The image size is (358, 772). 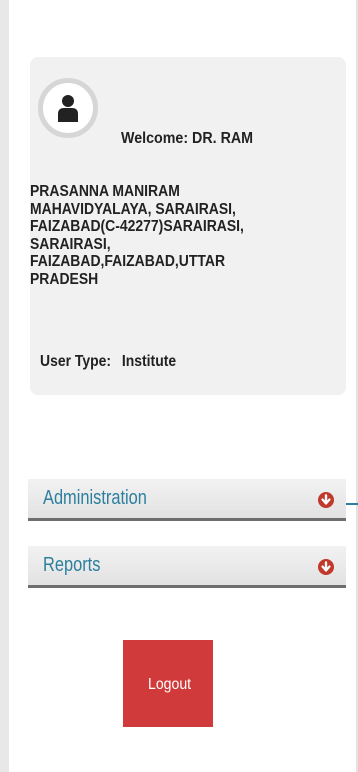 What do you see at coordinates (4, 386) in the screenshot?
I see `left-border` at bounding box center [4, 386].